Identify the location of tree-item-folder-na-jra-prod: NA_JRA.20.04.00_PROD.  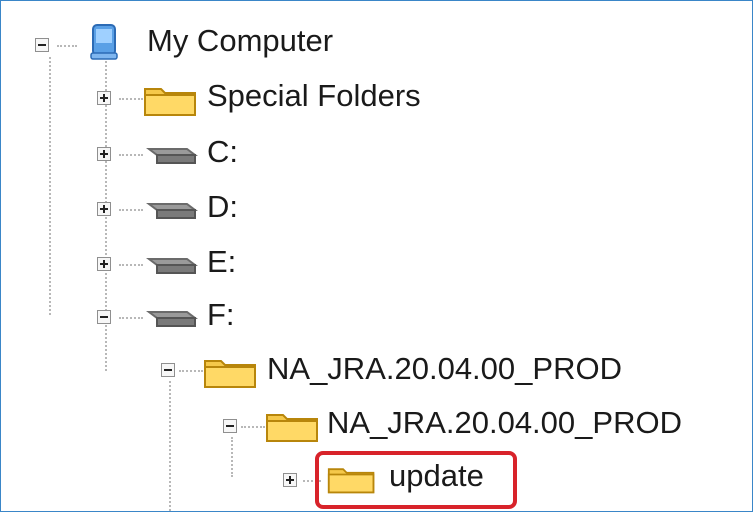
(444, 369).